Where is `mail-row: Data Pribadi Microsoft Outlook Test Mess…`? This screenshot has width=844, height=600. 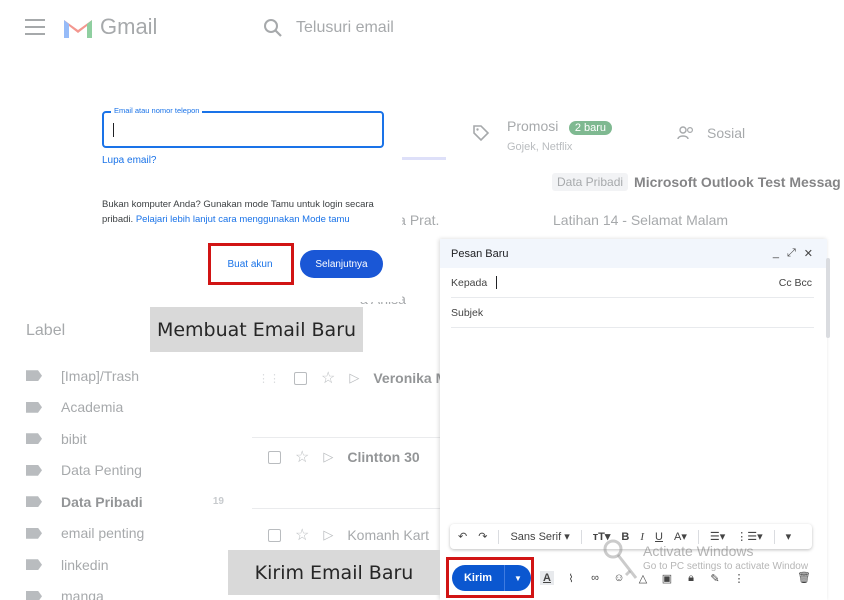
mail-row: Data Pribadi Microsoft Outlook Test Mess… is located at coordinates (696, 182).